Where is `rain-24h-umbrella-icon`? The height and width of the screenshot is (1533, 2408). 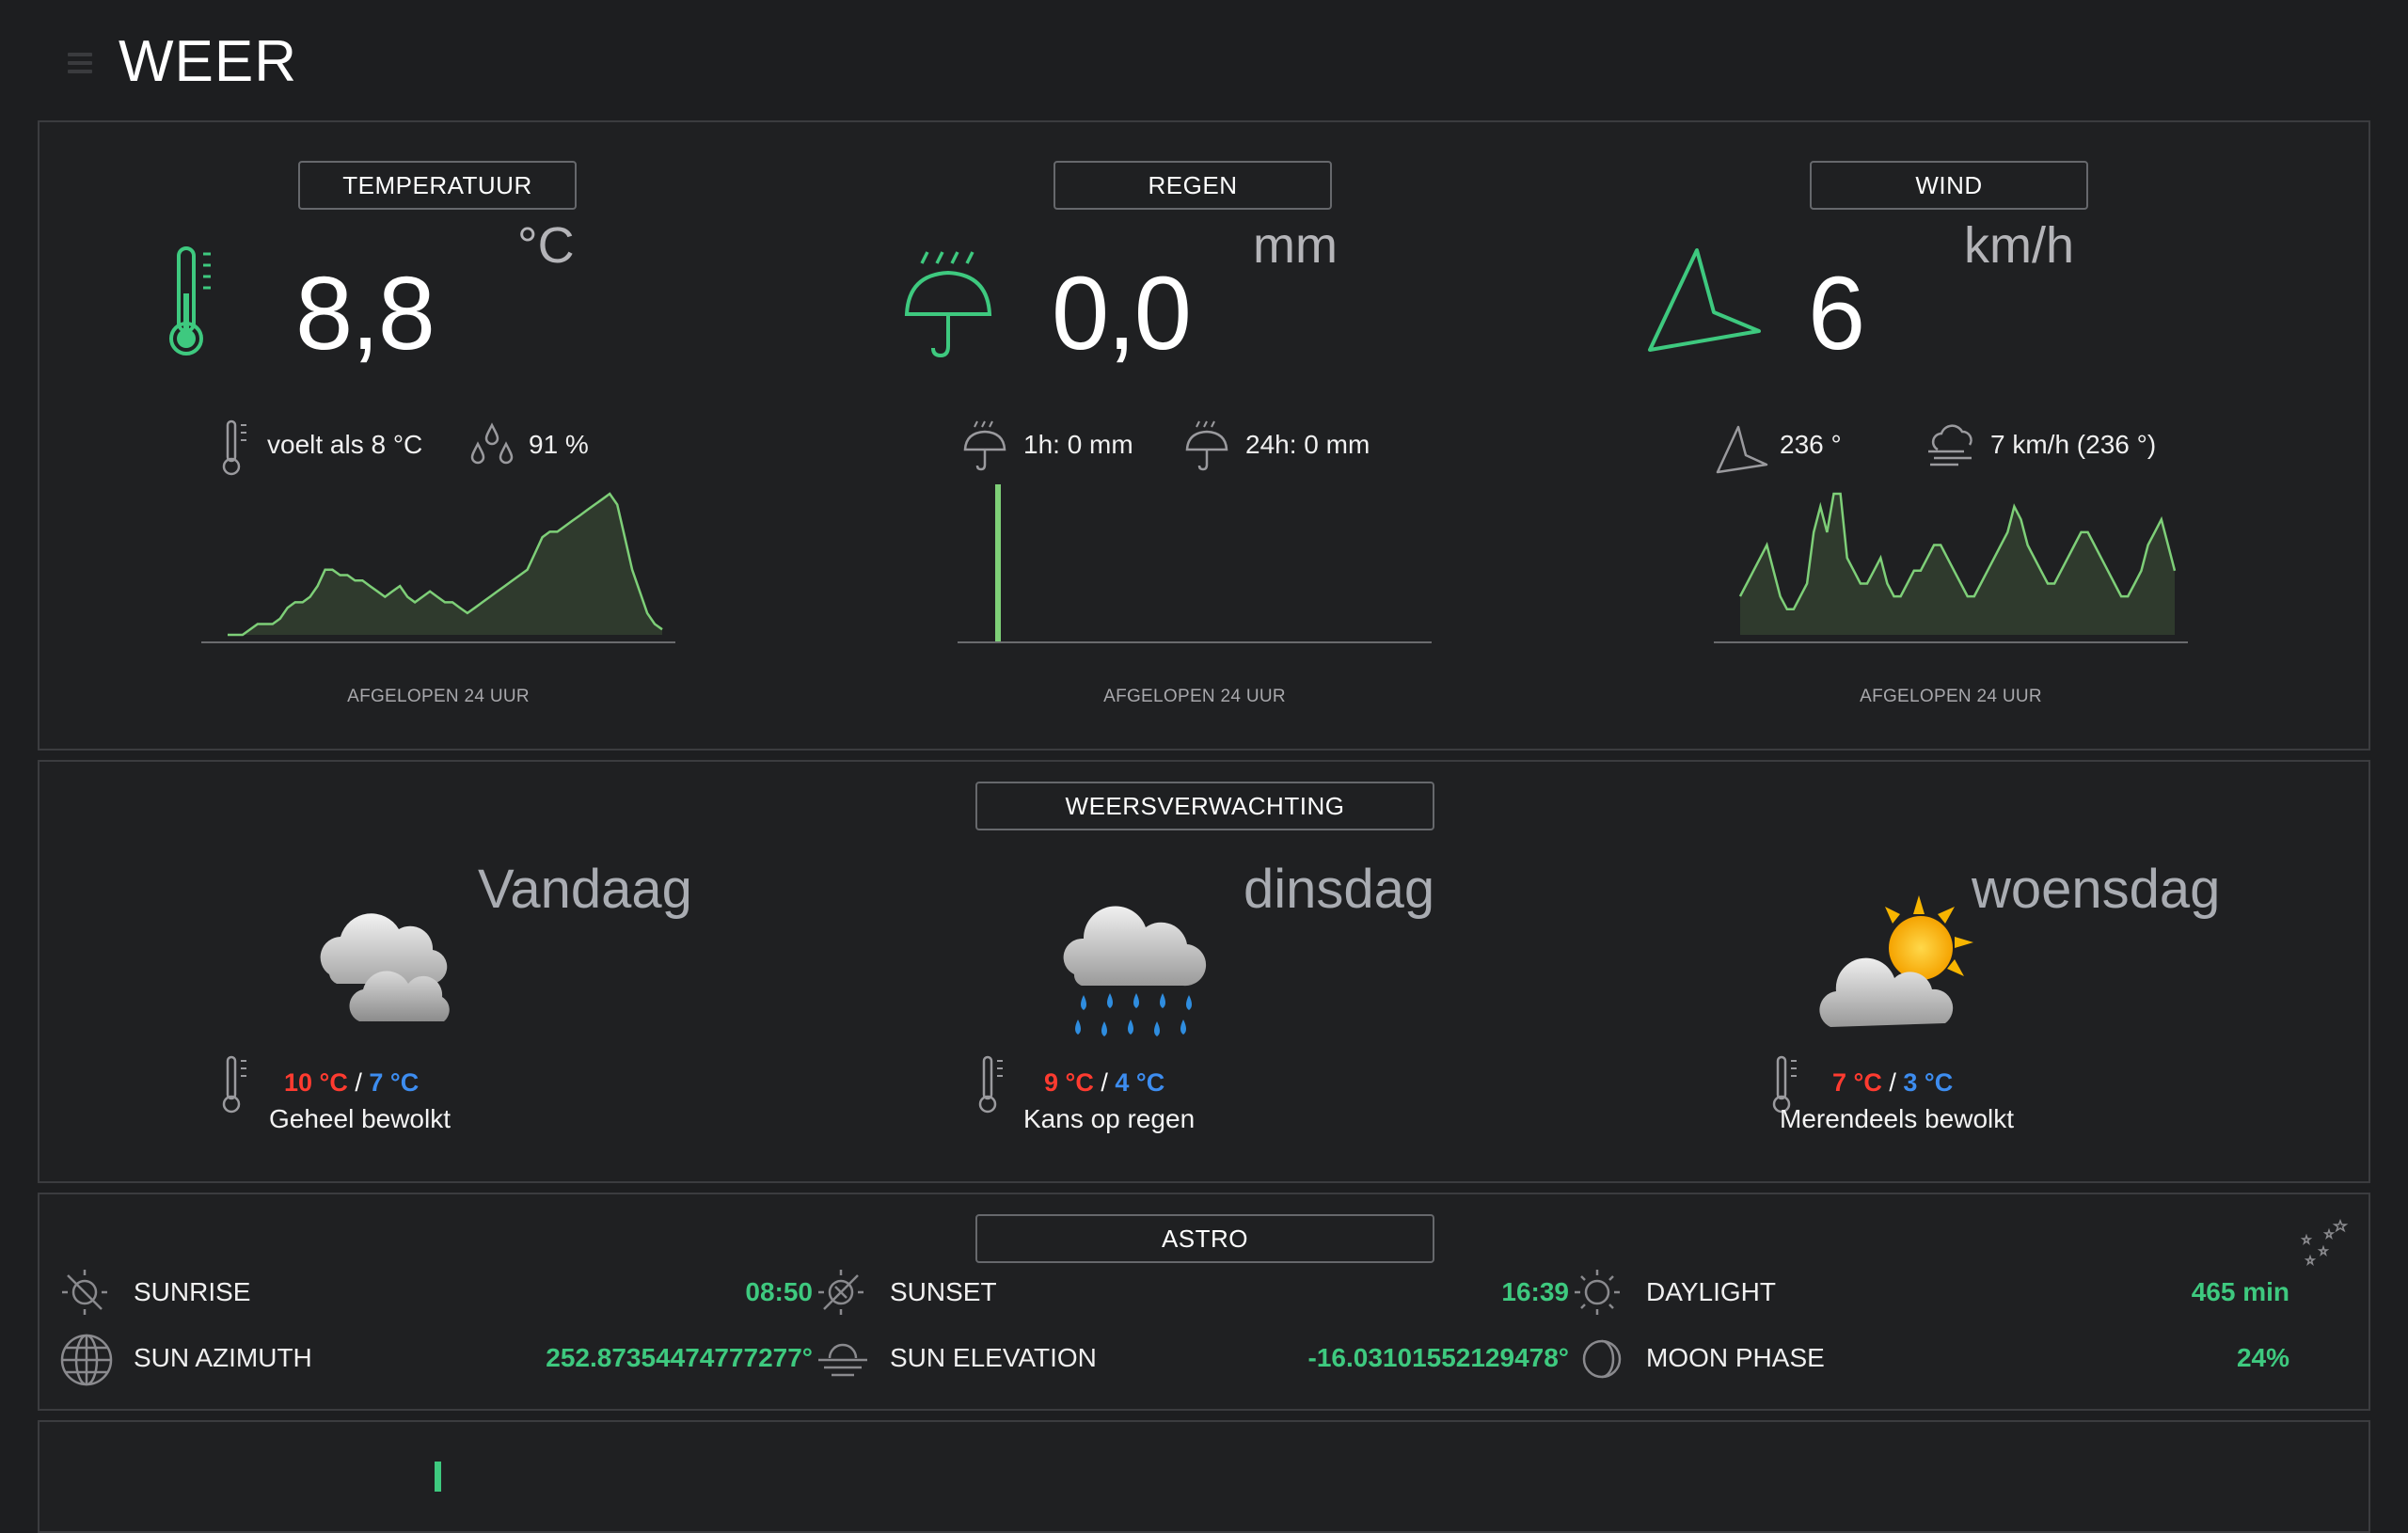 rain-24h-umbrella-icon is located at coordinates (1207, 445).